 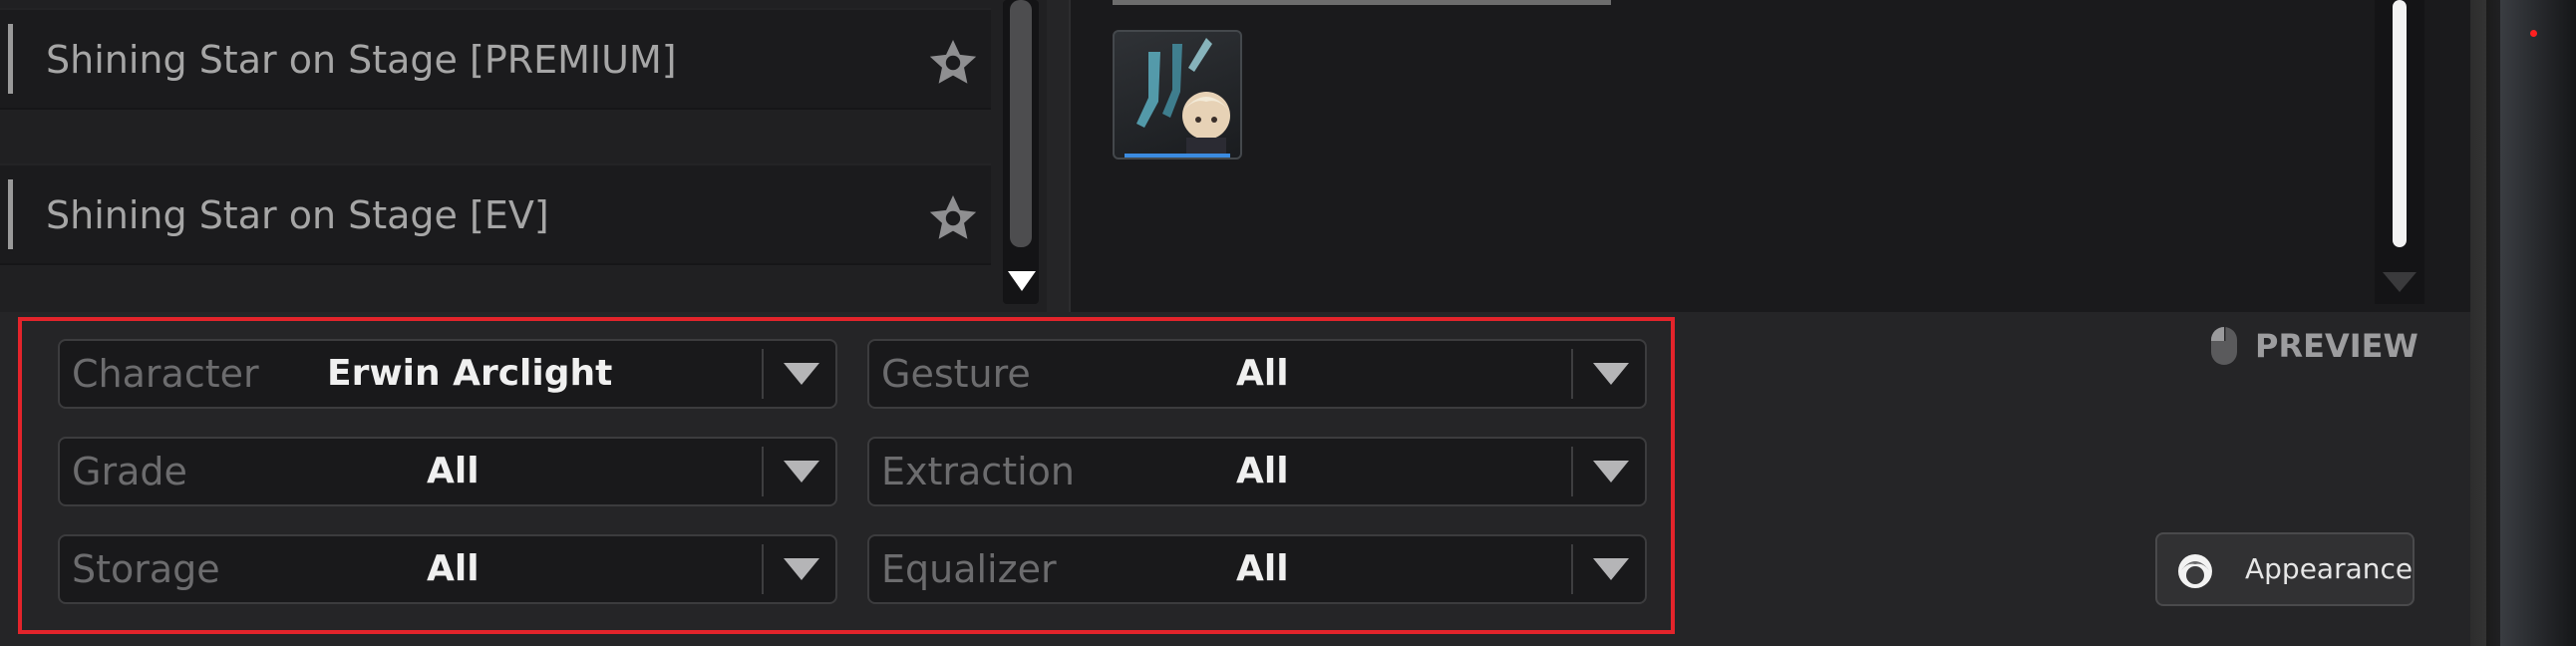 What do you see at coordinates (956, 374) in the screenshot?
I see `dropdown-label: Gesture` at bounding box center [956, 374].